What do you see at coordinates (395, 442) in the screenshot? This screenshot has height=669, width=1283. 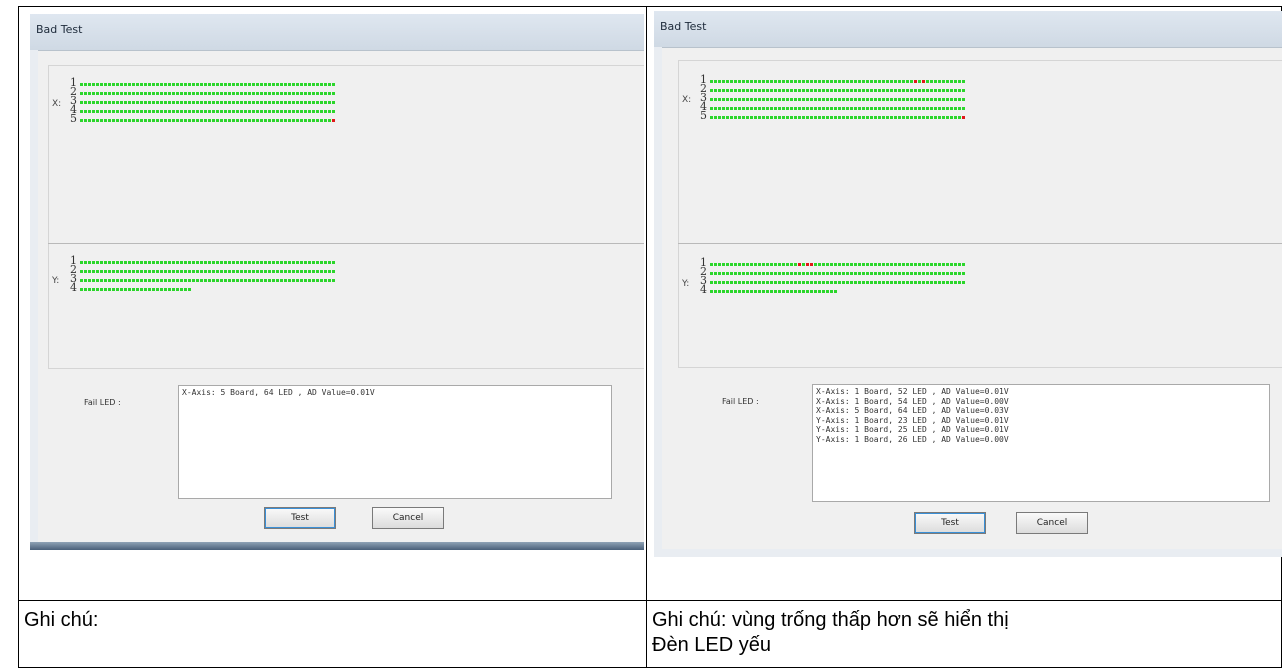 I see `fail-led-list: X-Axis: 5 Board, 64 LED , AD Value=0.01V` at bounding box center [395, 442].